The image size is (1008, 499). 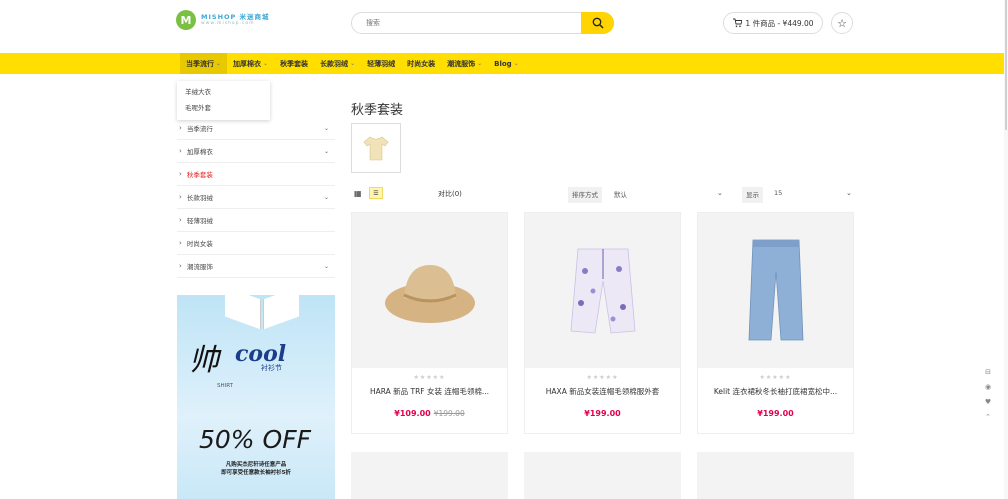 I want to click on search-button, so click(x=597, y=23).